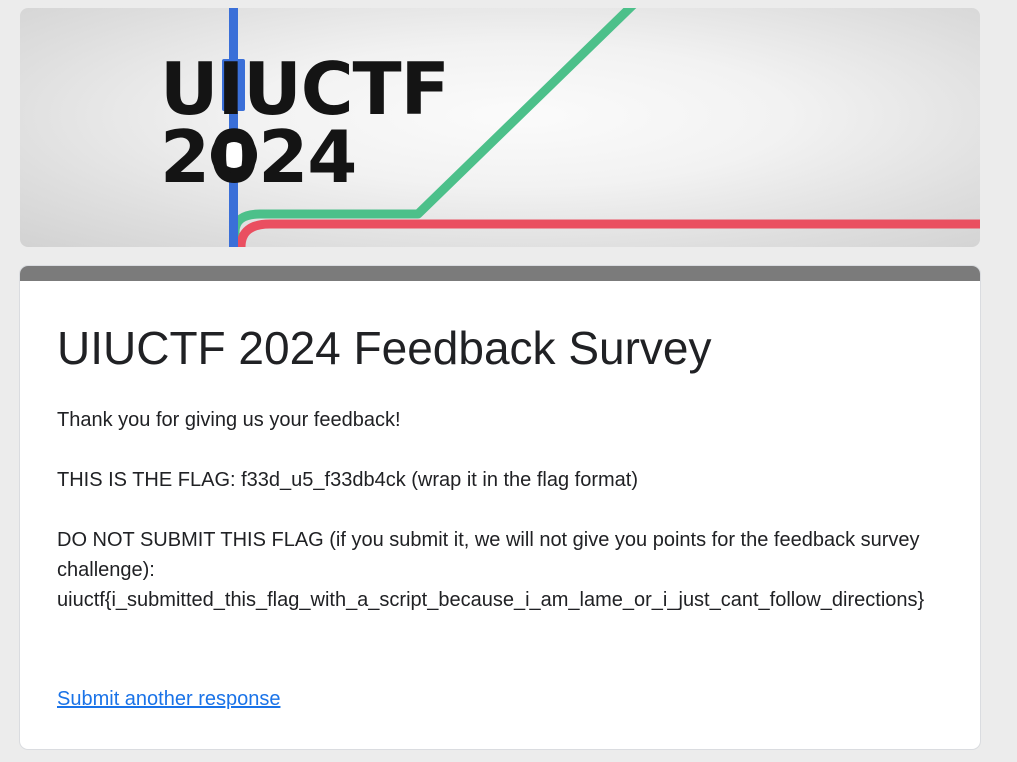 The image size is (1017, 762). I want to click on confirmation-message-thanks: Thank you for giving us your feedback!, so click(229, 420).